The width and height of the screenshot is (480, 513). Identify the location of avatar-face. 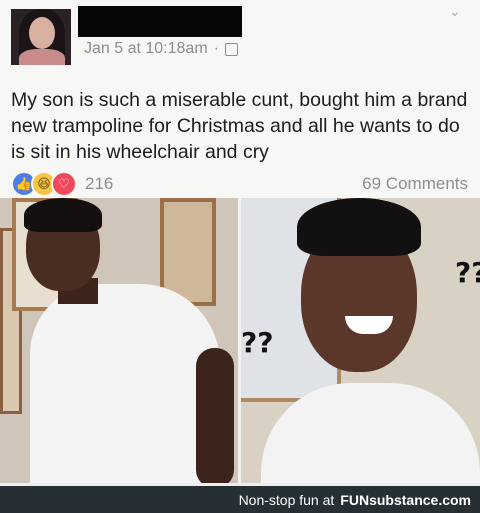
(42, 33).